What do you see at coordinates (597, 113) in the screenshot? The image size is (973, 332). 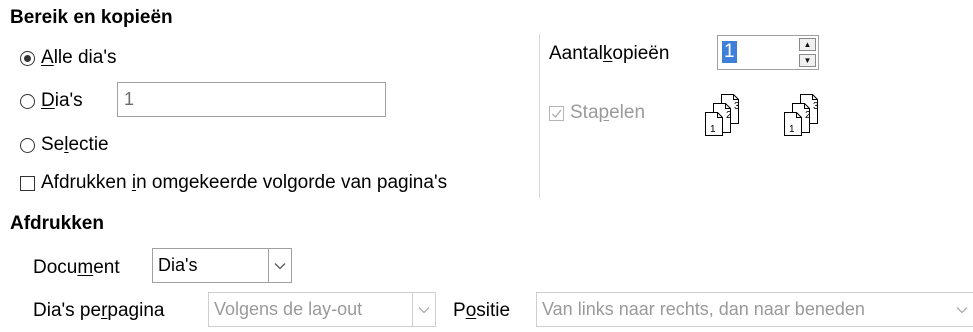 I see `collate-checkbox: Stapelen` at bounding box center [597, 113].